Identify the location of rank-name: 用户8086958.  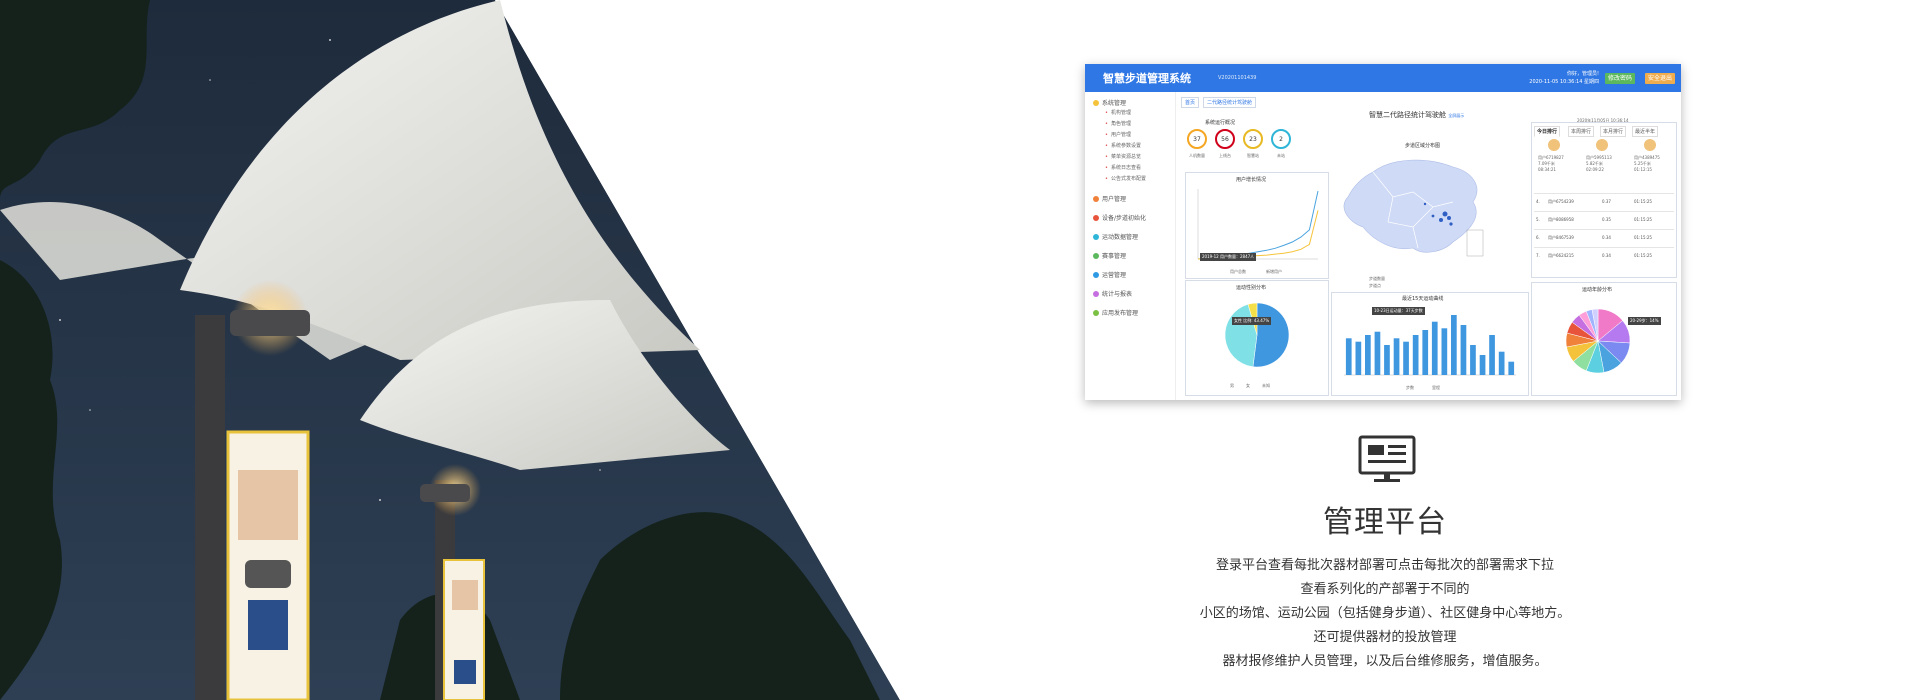
(1561, 219).